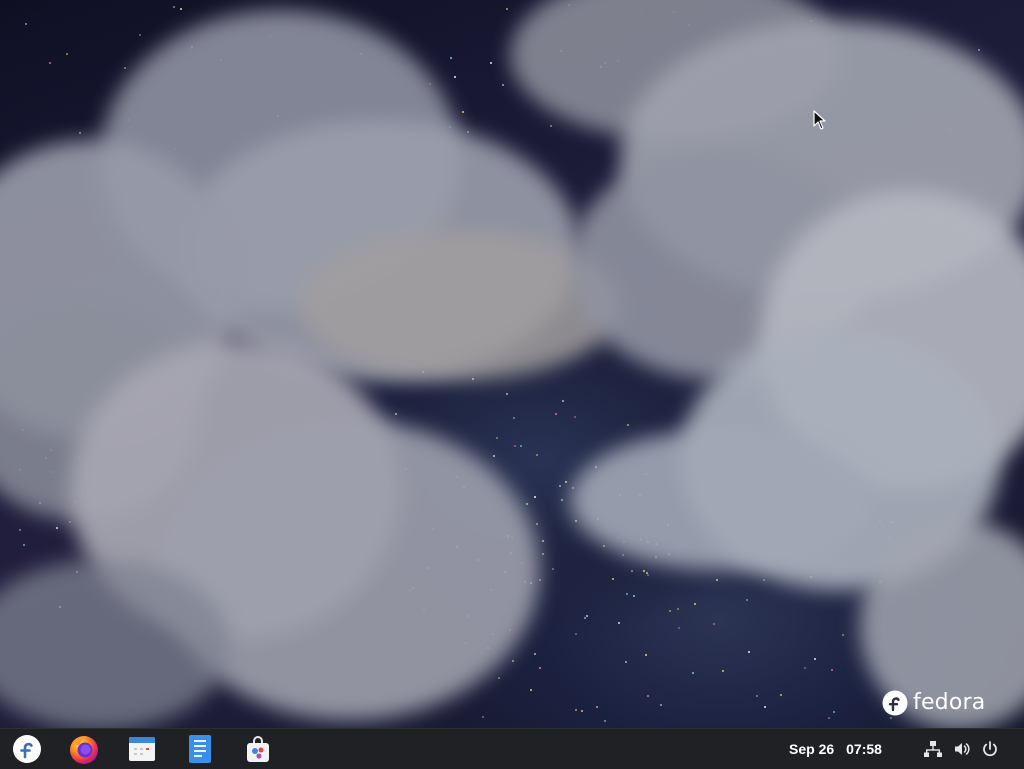  I want to click on mouse-pointer-icon, so click(819, 120).